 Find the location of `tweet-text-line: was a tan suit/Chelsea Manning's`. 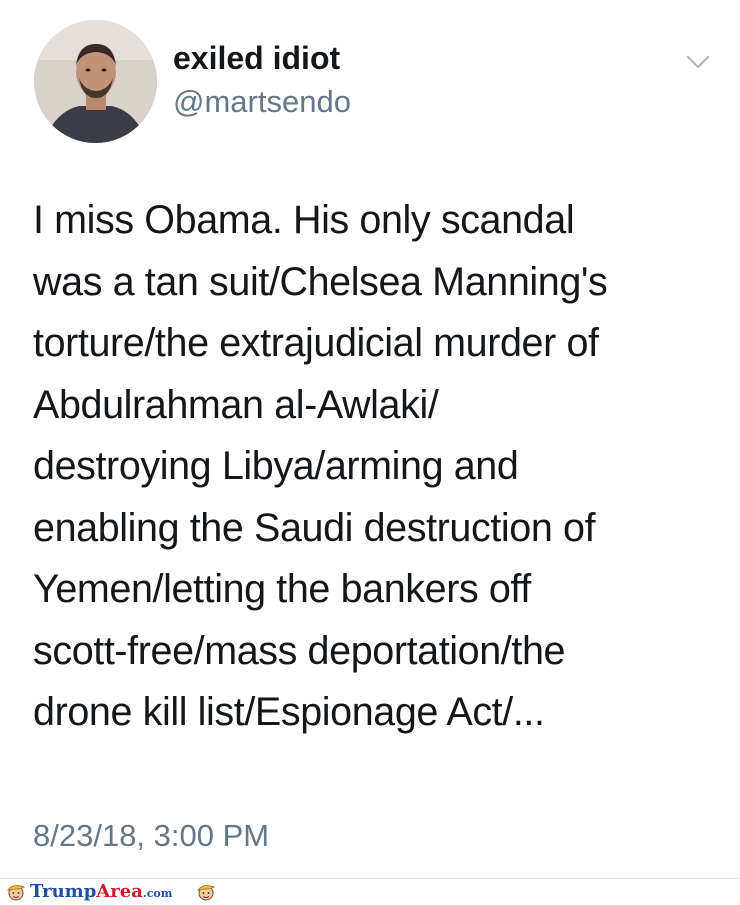

tweet-text-line: was a tan suit/Chelsea Manning's is located at coordinates (320, 281).